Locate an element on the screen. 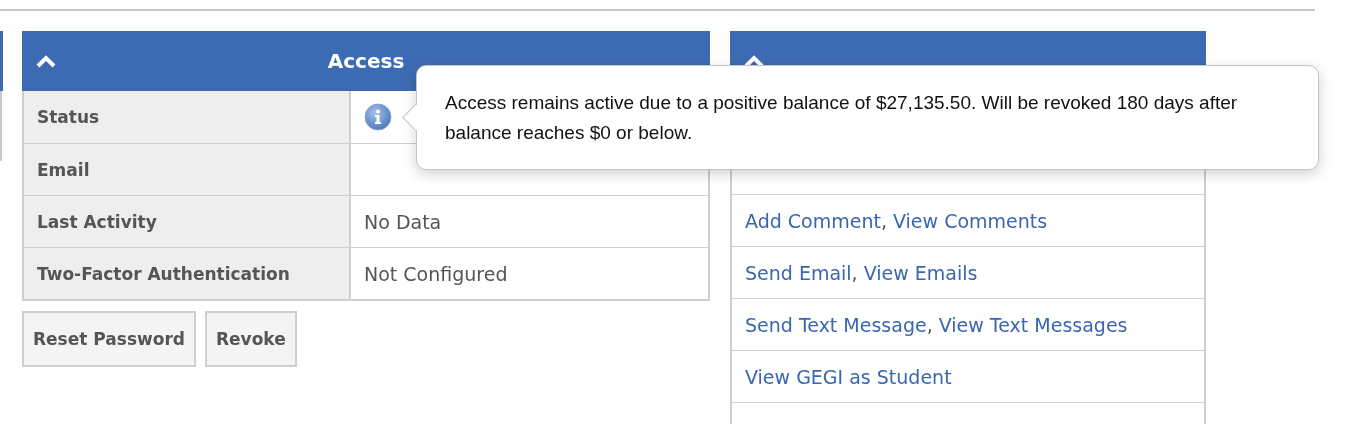 The height and width of the screenshot is (424, 1350). info-icon is located at coordinates (378, 117).